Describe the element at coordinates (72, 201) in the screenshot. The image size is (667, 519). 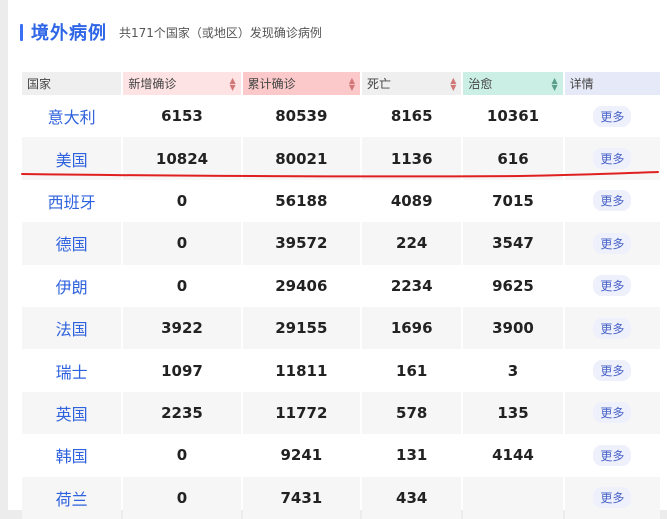
I see `country-cell: 西班牙` at that location.